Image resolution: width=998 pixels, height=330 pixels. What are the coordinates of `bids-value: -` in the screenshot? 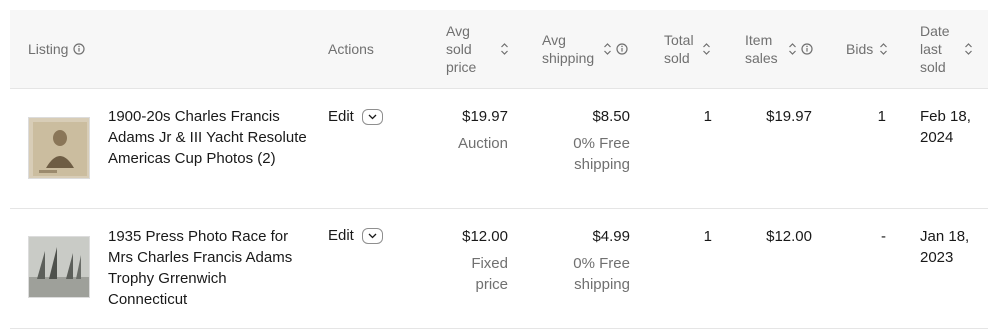 It's located at (883, 236).